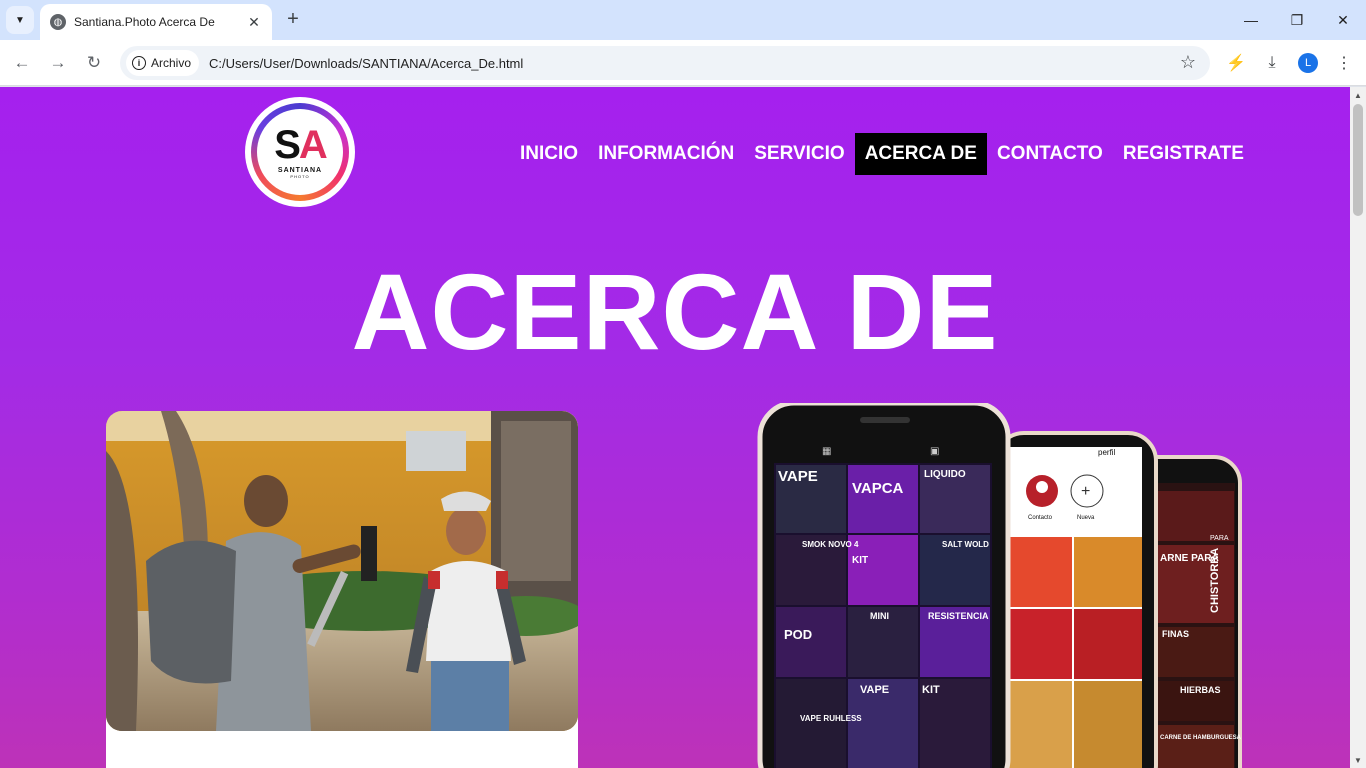  I want to click on forward-button: →, so click(58, 63).